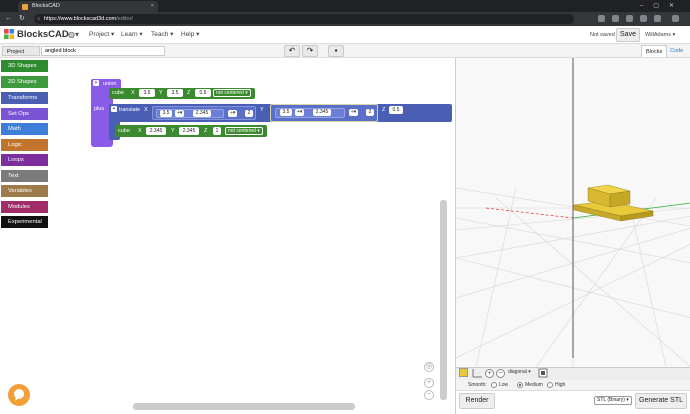 This screenshot has height=414, width=690. Describe the element at coordinates (429, 367) in the screenshot. I see `zoom-reset-icon: ◎` at that location.